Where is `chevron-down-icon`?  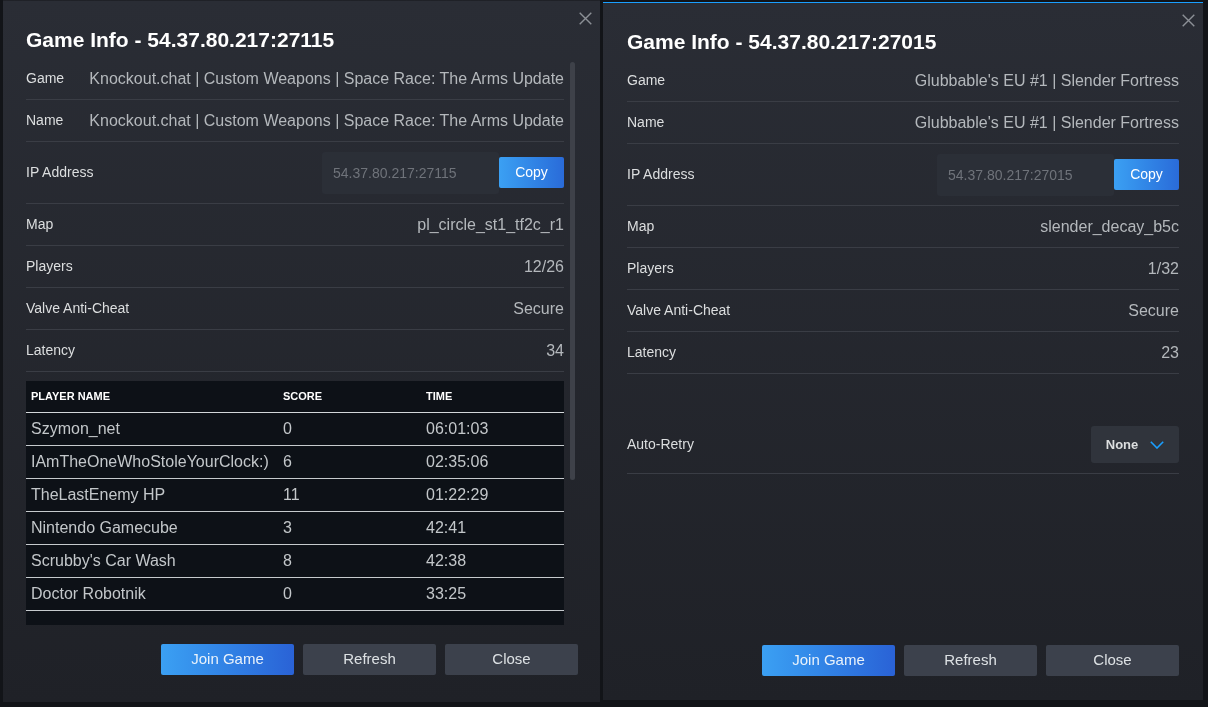 chevron-down-icon is located at coordinates (1157, 444).